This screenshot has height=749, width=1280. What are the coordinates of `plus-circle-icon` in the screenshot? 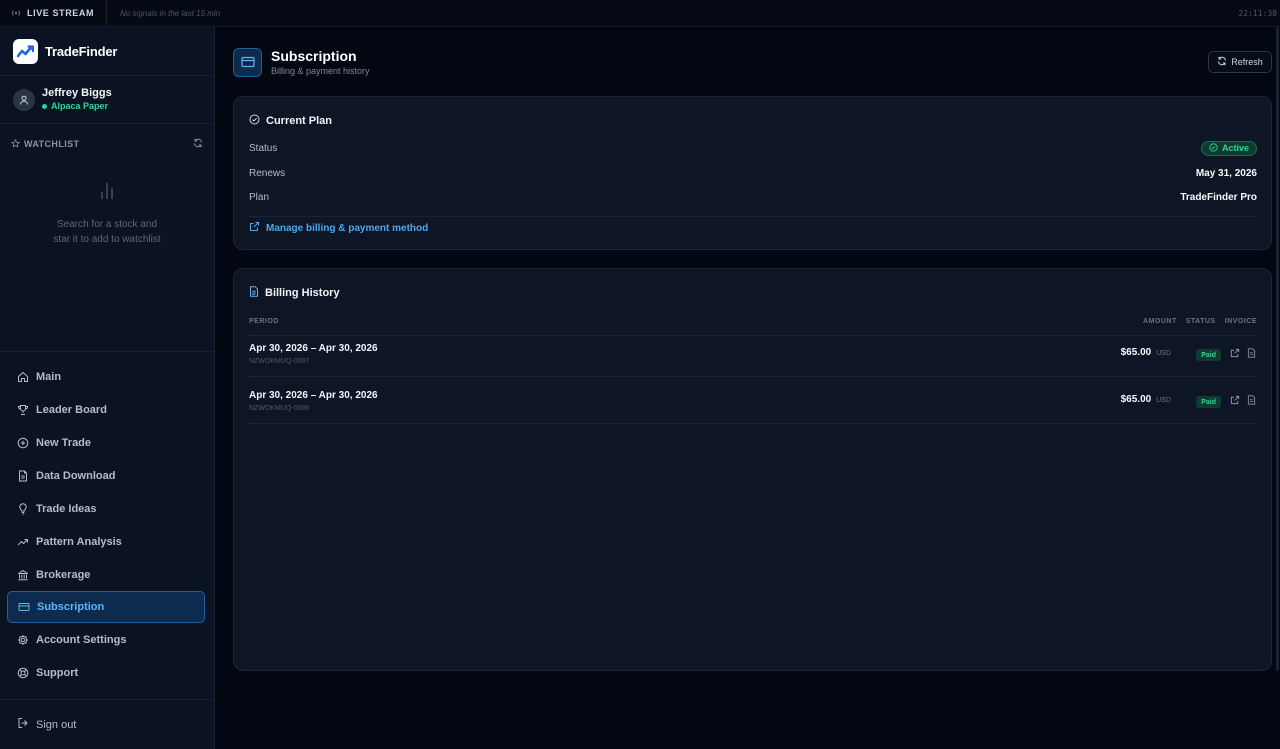 It's located at (23, 443).